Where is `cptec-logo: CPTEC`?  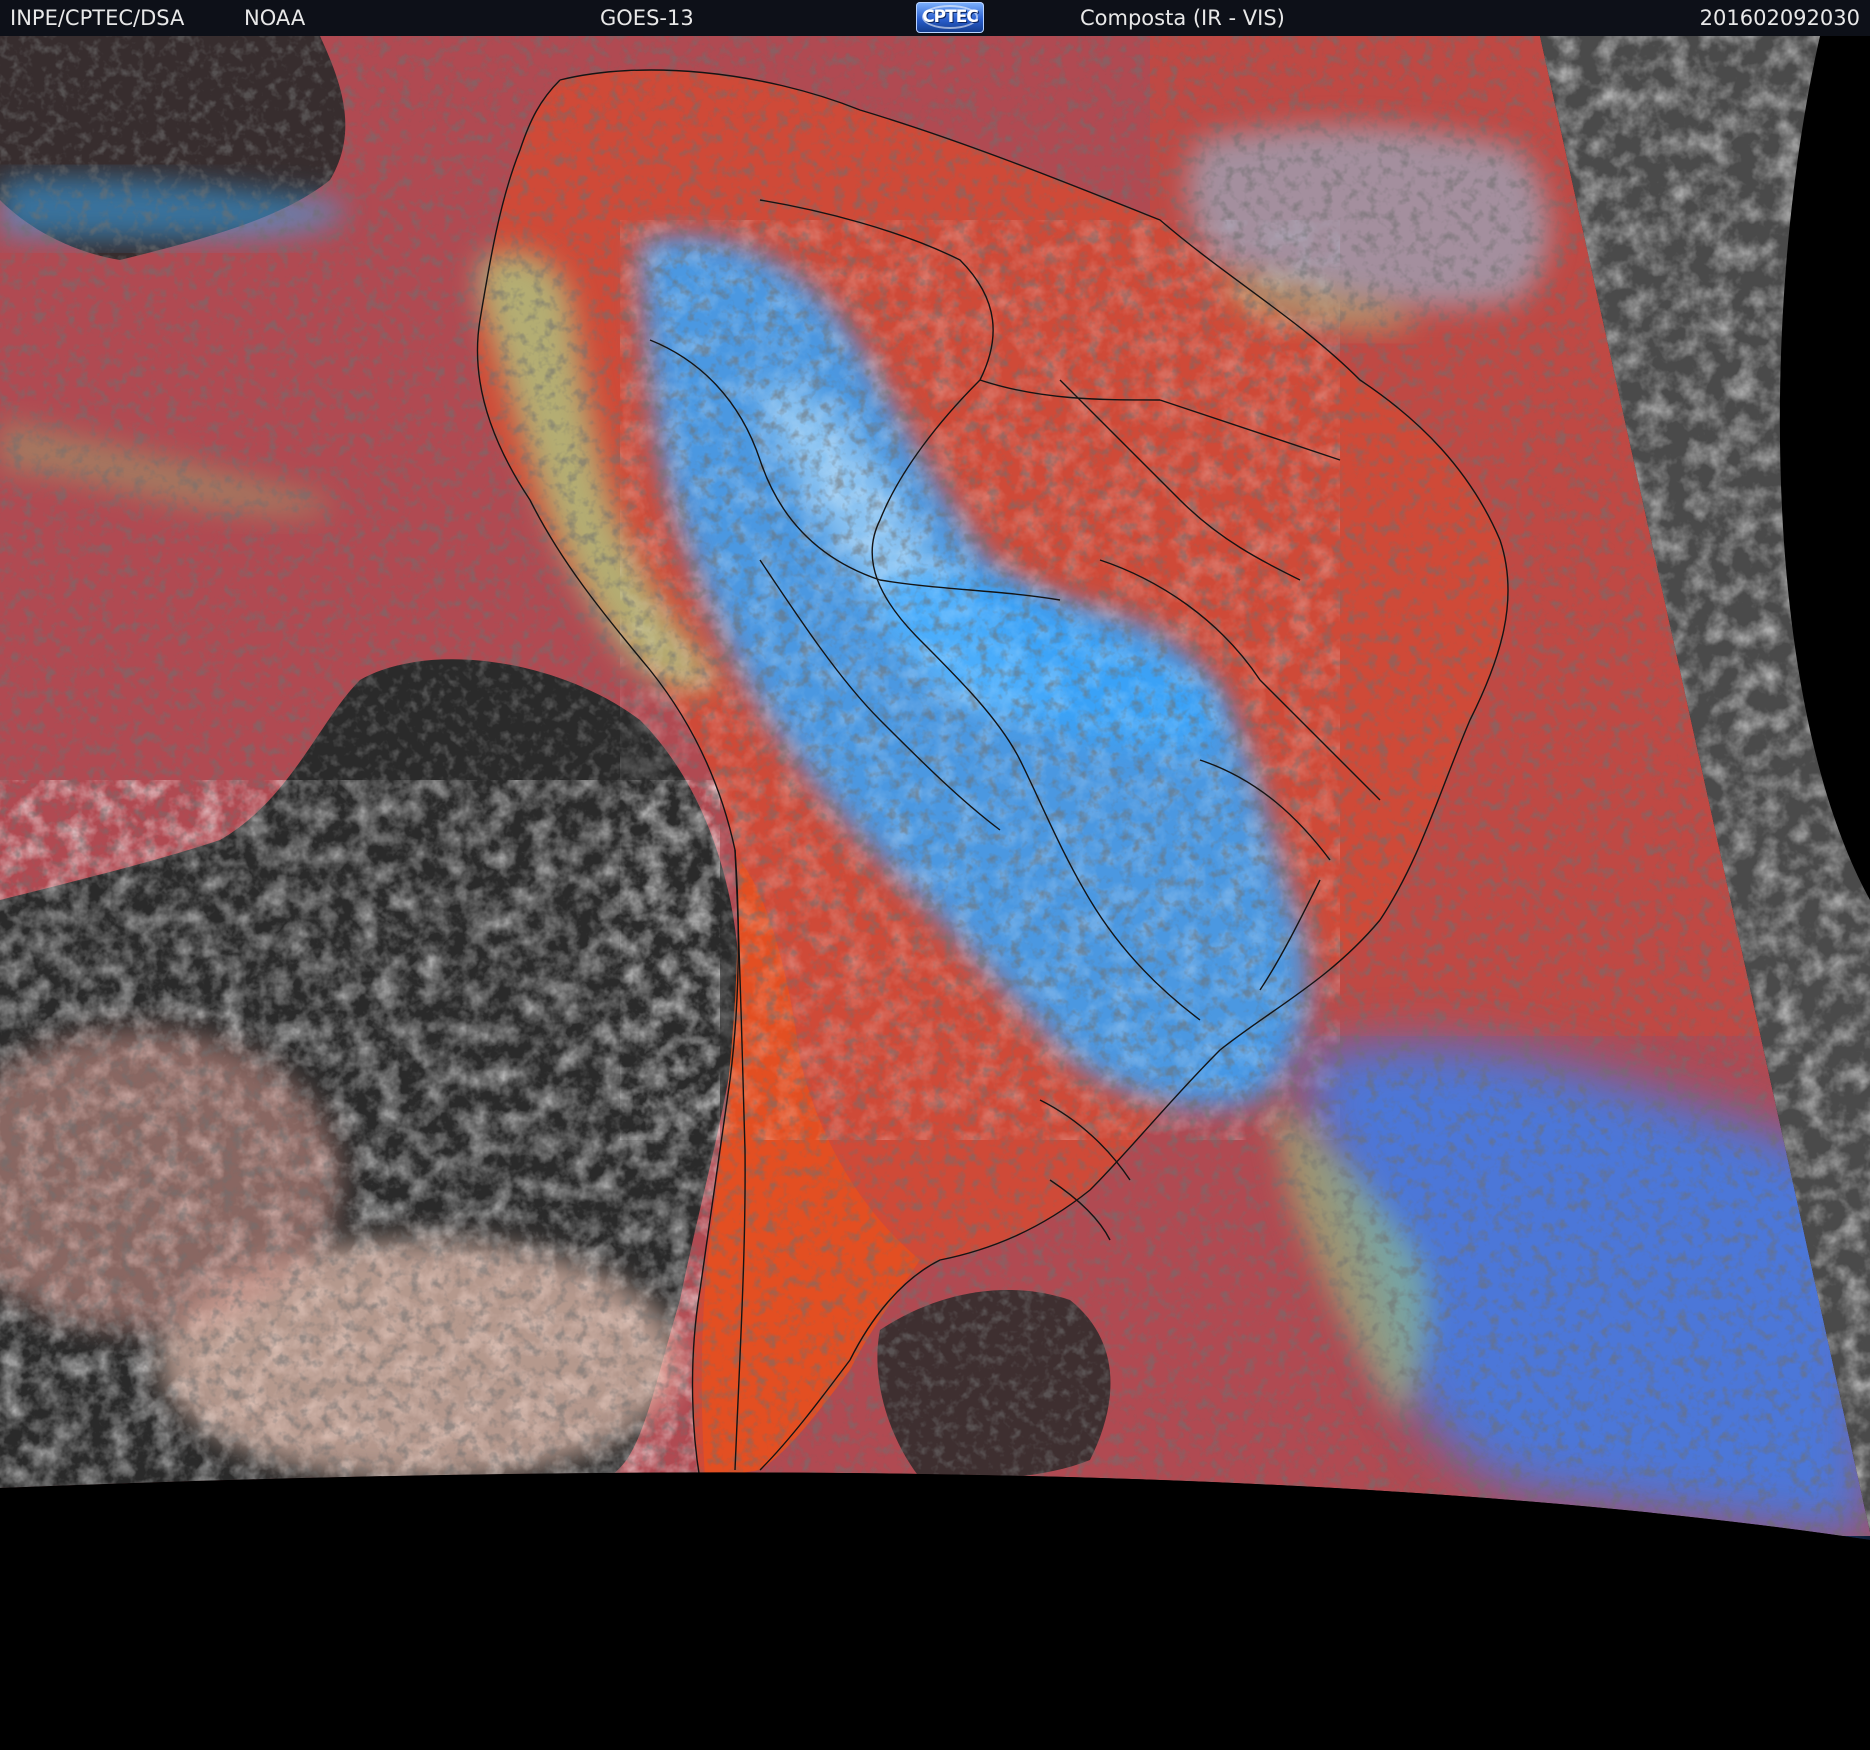 cptec-logo: CPTEC is located at coordinates (950, 17).